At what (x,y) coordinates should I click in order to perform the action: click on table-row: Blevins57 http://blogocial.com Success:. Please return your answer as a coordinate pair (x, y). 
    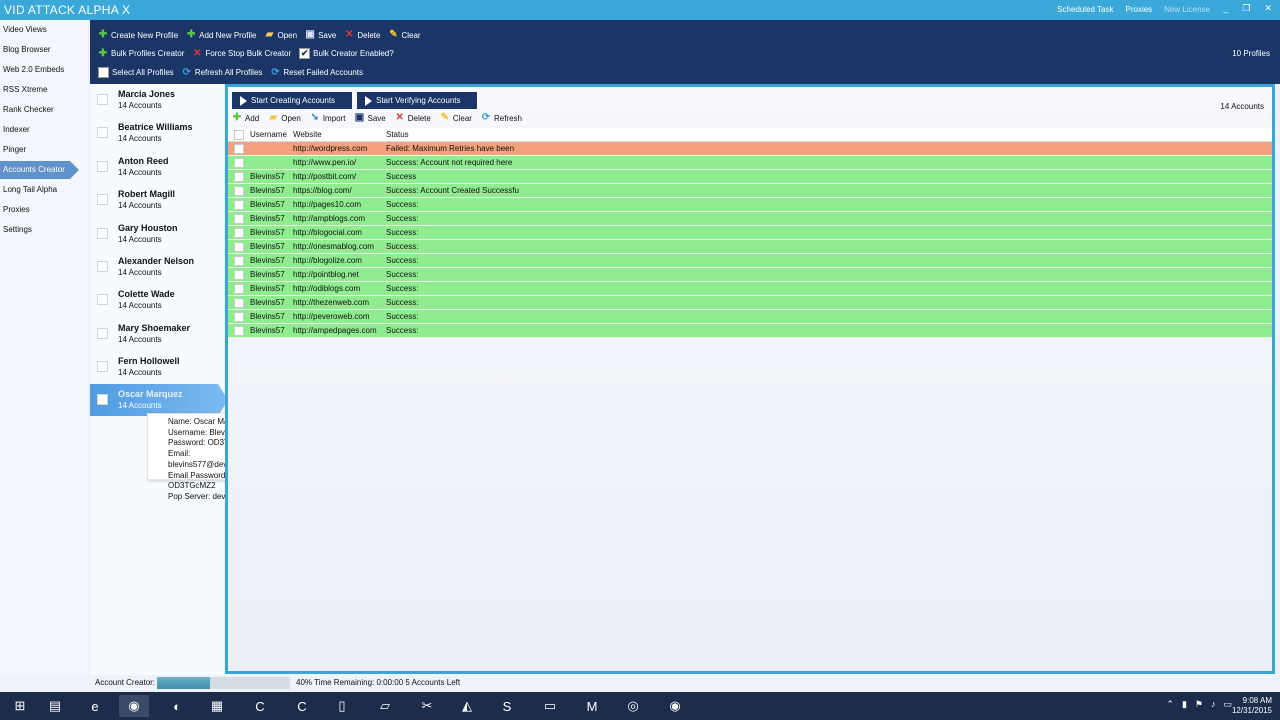
    Looking at the image, I should click on (750, 233).